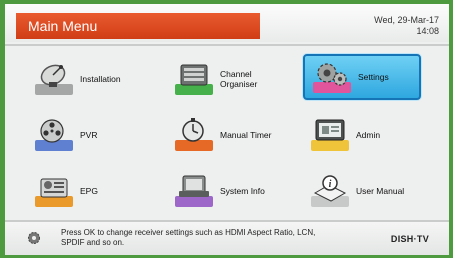 The width and height of the screenshot is (453, 258). I want to click on info-book-icon: i, so click(330, 191).